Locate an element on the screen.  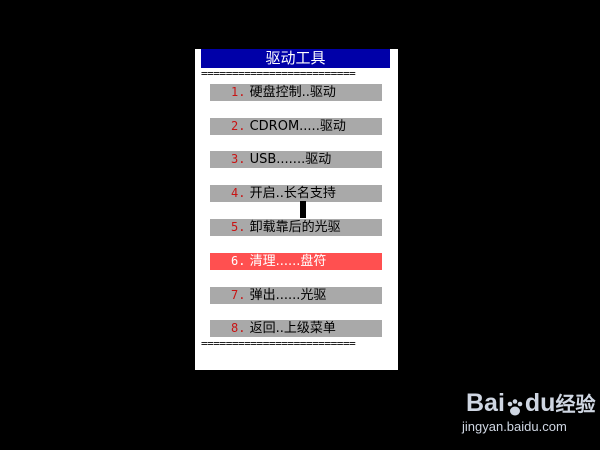
menu-item-number: 6. is located at coordinates (238, 261).